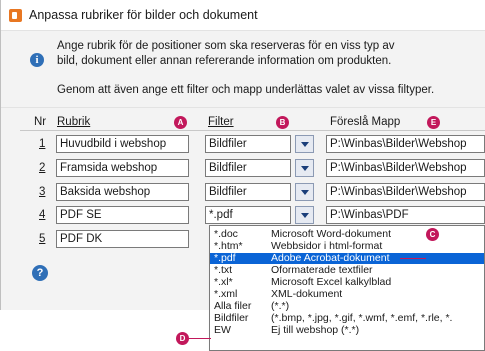 Image resolution: width=485 pixels, height=351 pixels. Describe the element at coordinates (122, 215) in the screenshot. I see `rubrik-field: PDF SE` at that location.